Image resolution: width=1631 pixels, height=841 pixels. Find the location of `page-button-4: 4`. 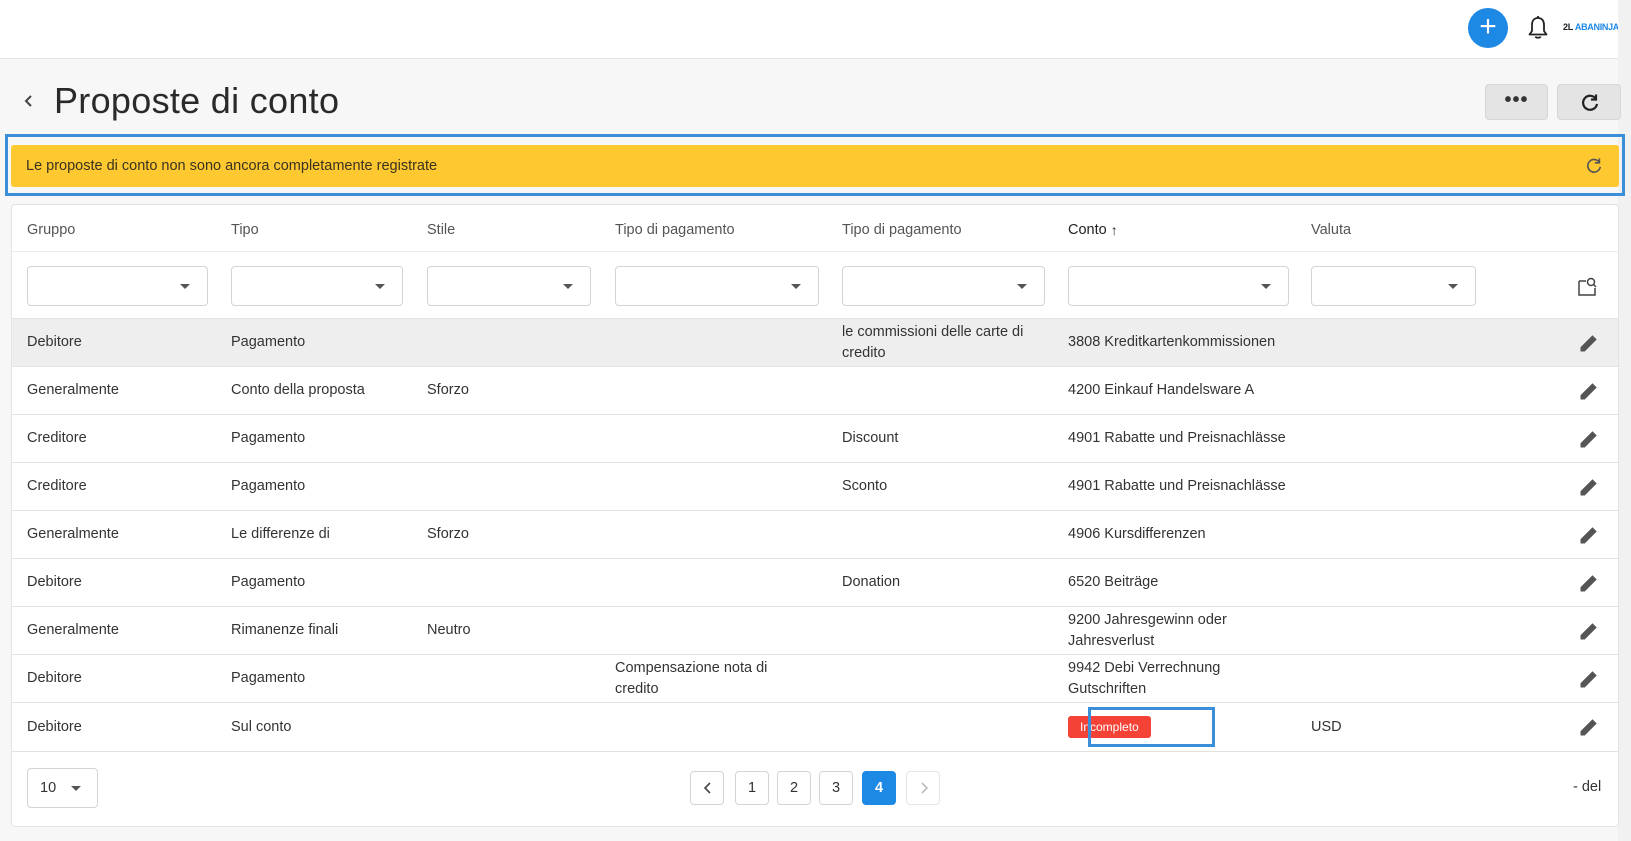

page-button-4: 4 is located at coordinates (879, 788).